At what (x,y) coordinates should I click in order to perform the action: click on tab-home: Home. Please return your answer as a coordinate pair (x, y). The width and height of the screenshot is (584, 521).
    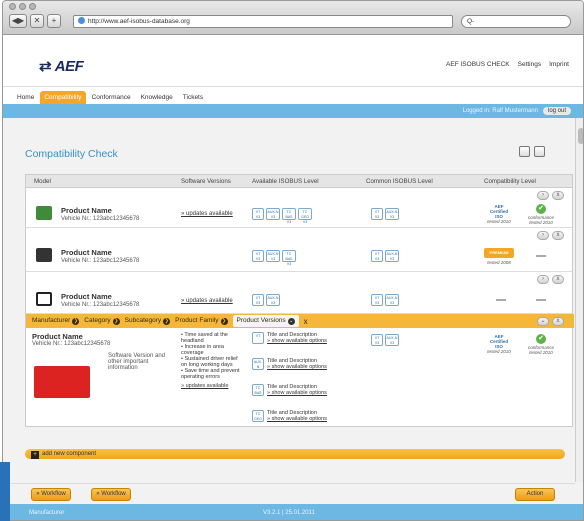
    Looking at the image, I should click on (25, 97).